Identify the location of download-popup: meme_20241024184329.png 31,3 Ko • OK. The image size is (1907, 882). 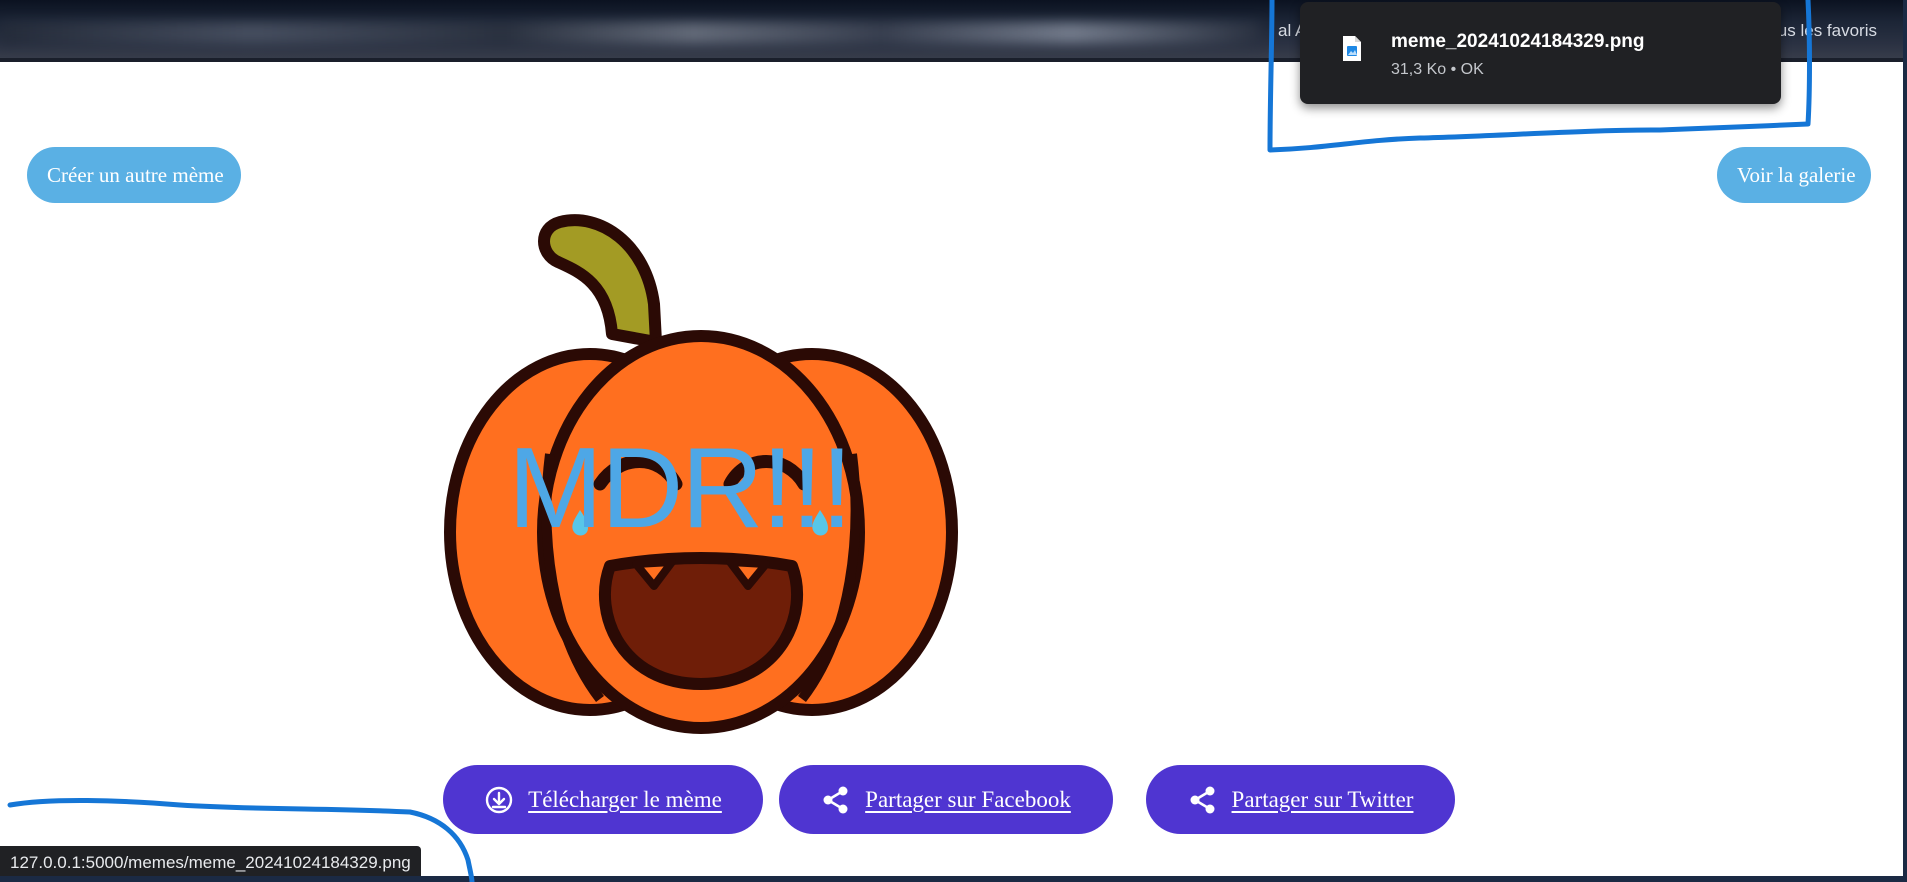
(1540, 53).